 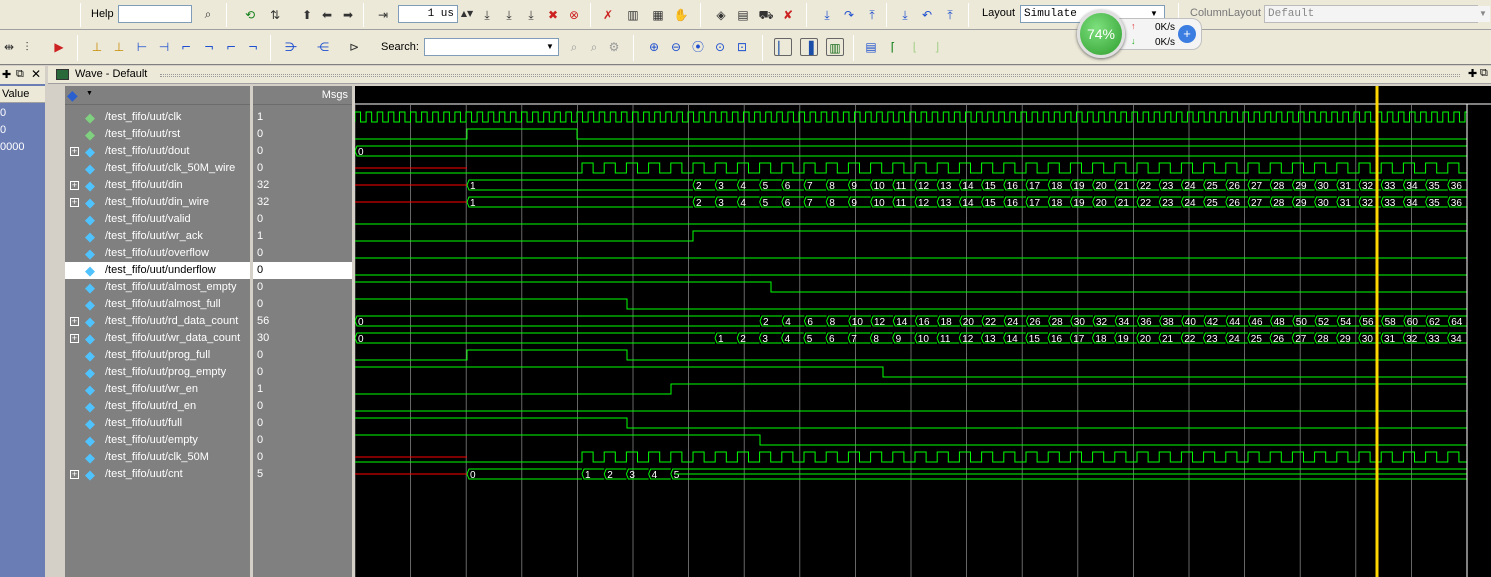 I want to click on continue-run-icon: ⤓, so click(x=509, y=15).